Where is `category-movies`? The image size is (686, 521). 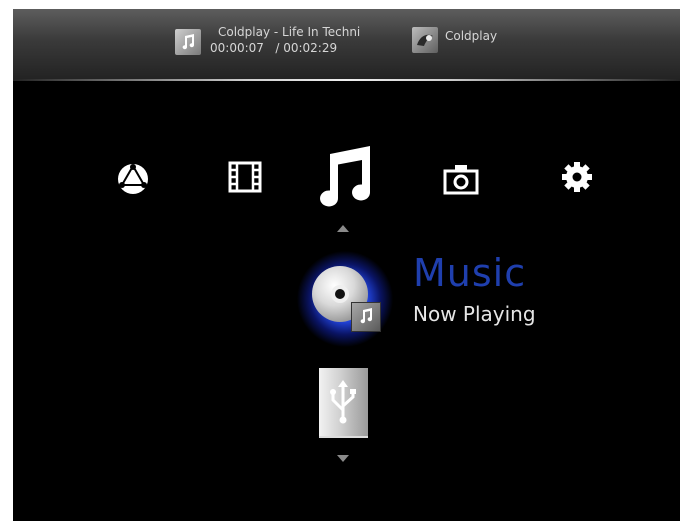 category-movies is located at coordinates (245, 177).